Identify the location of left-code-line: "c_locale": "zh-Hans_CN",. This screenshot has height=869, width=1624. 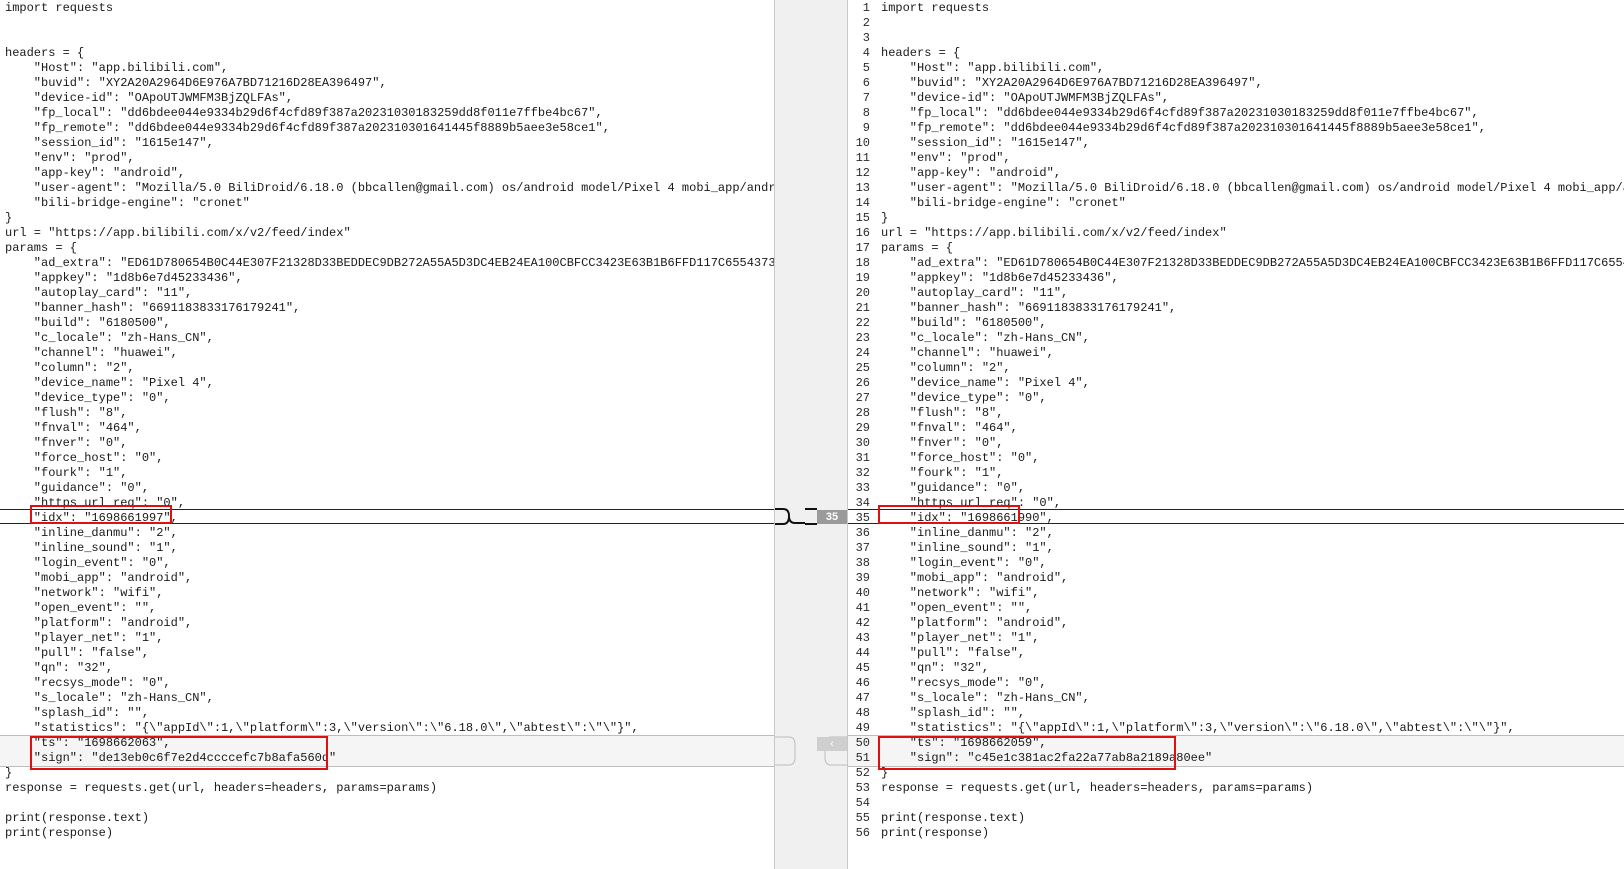
(387, 338).